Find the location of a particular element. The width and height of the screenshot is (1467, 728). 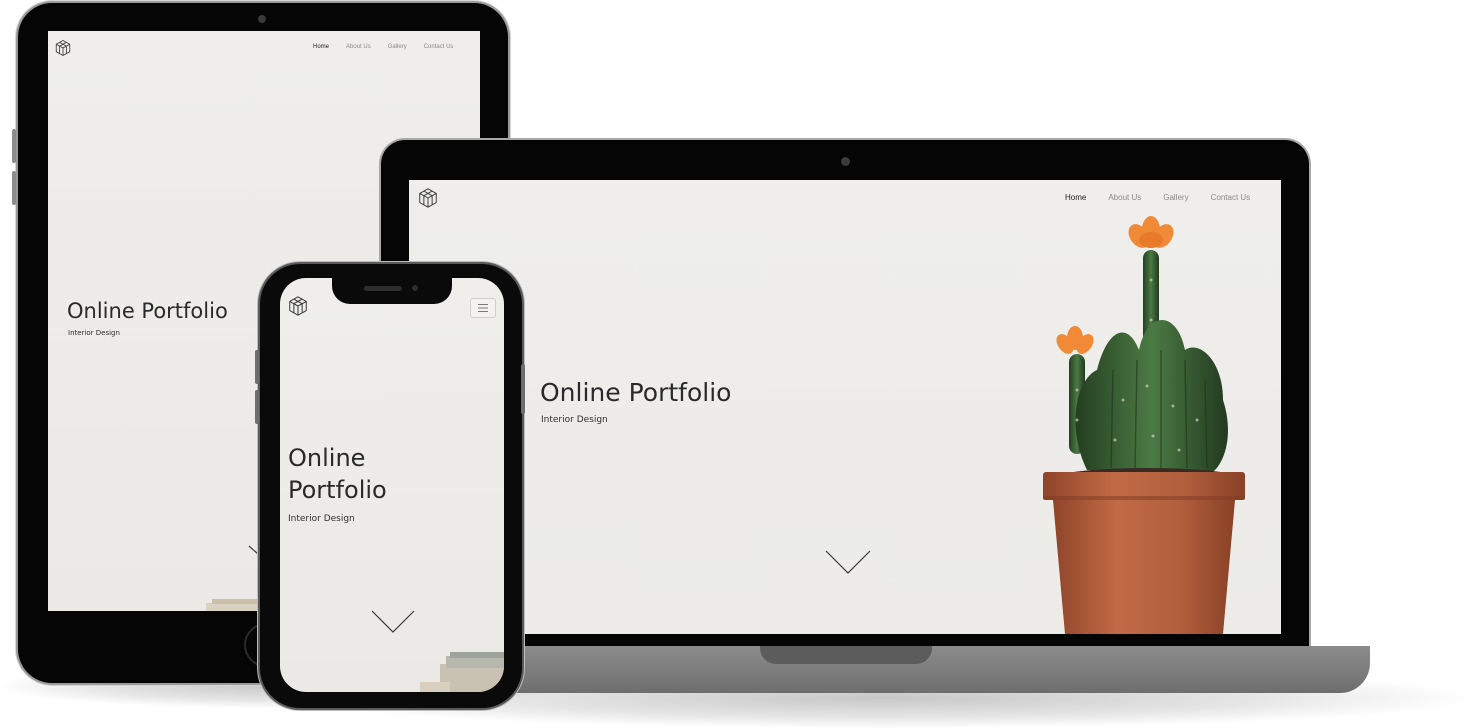

hamburger-menu-icon is located at coordinates (483, 308).